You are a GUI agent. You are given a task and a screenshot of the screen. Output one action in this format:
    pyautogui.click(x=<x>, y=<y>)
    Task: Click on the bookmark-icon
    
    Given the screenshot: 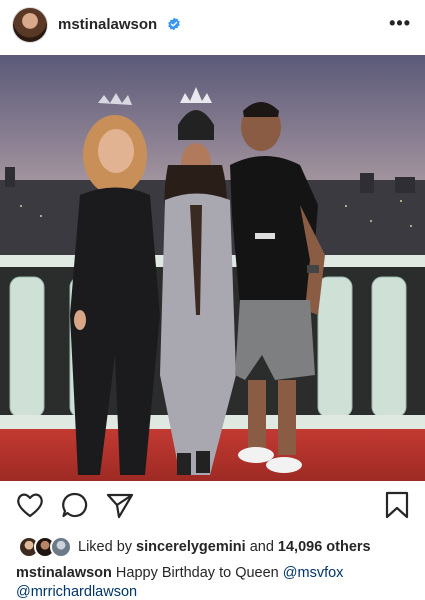 What is the action you would take?
    pyautogui.click(x=397, y=505)
    